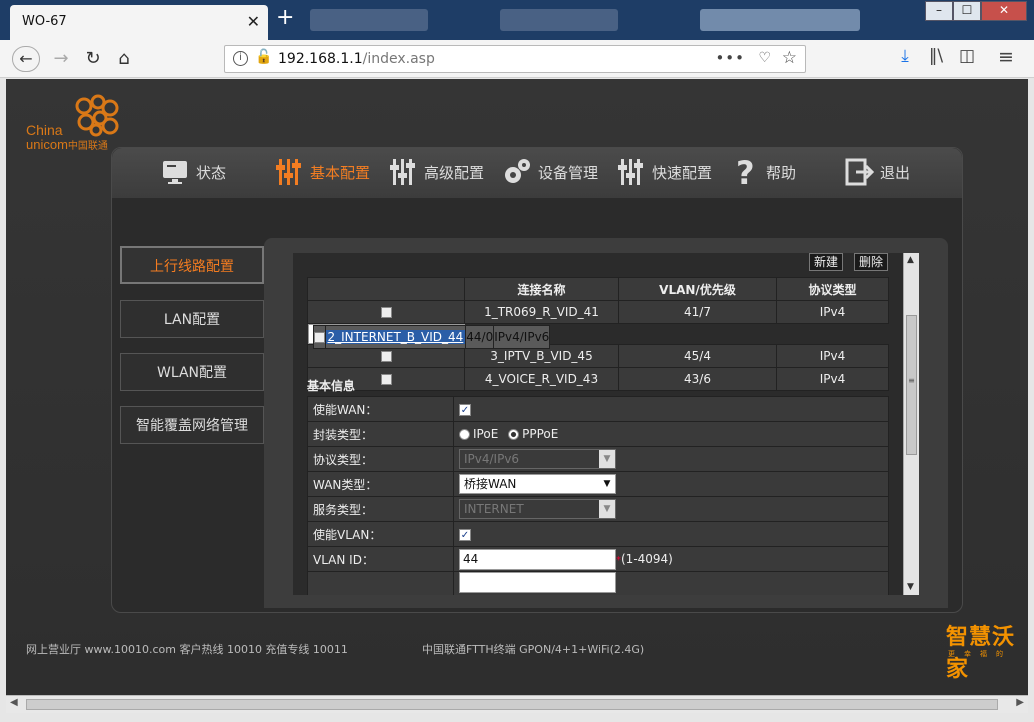 This screenshot has width=1034, height=722. Describe the element at coordinates (380, 434) in the screenshot. I see `encap-type-label: 封装类型：` at that location.